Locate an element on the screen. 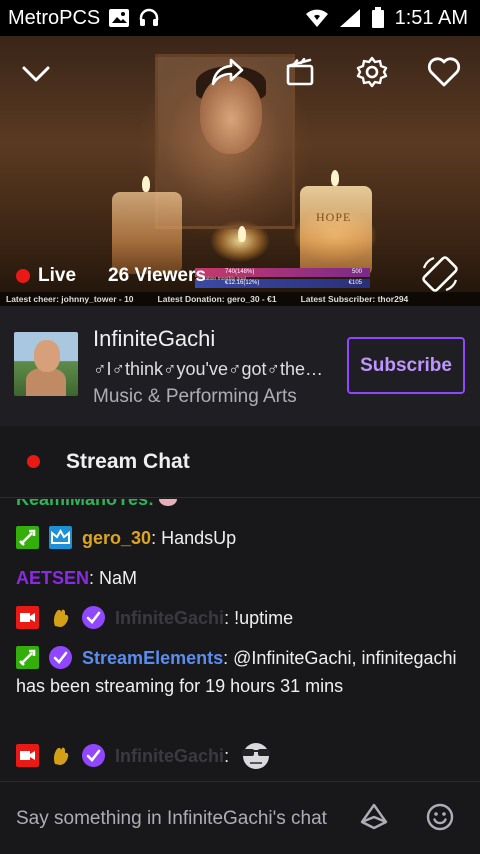 The width and height of the screenshot is (480, 854). subscribe-button: Subscribe is located at coordinates (406, 365).